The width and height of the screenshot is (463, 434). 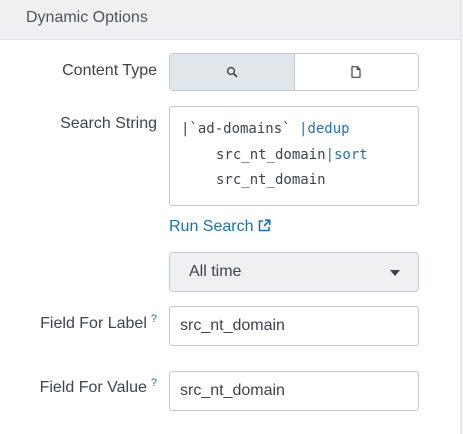 I want to click on external-link-icon, so click(x=264, y=225).